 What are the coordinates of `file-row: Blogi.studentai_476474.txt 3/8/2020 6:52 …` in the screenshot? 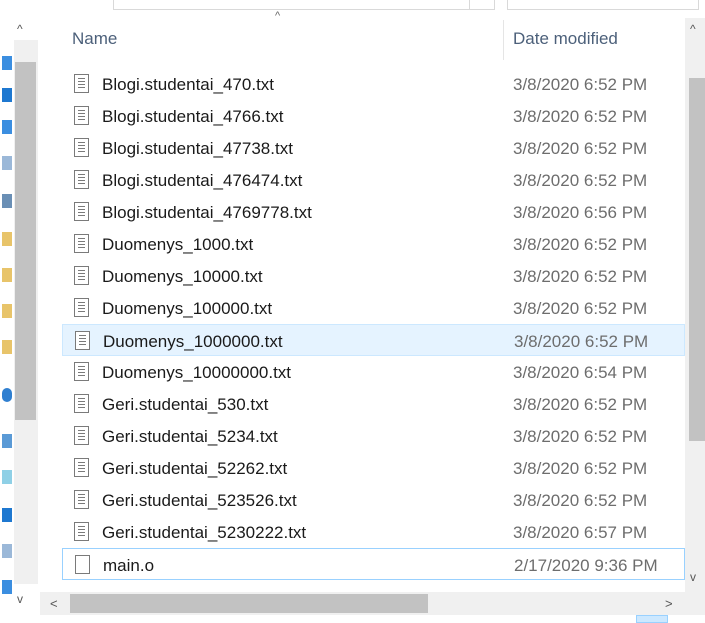 It's located at (373, 180).